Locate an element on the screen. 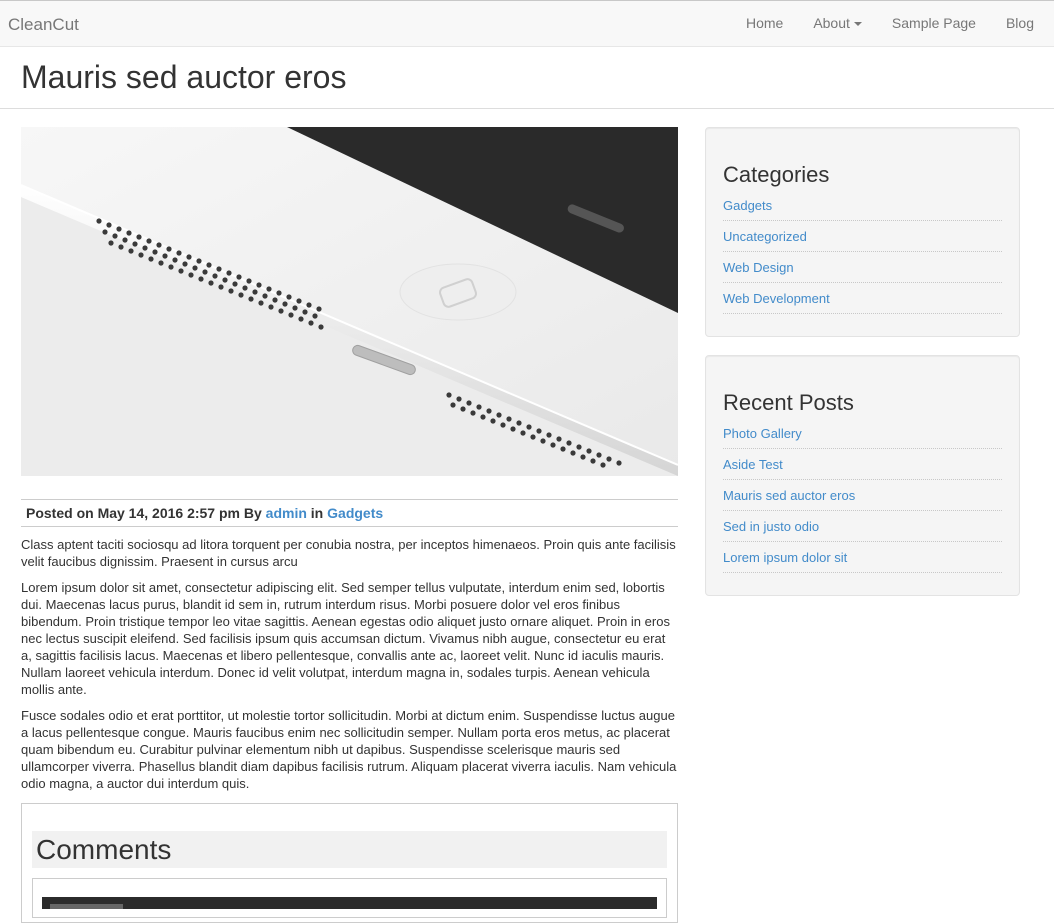 The height and width of the screenshot is (923, 1054). recent-post-link: Photo Gallery is located at coordinates (762, 433).